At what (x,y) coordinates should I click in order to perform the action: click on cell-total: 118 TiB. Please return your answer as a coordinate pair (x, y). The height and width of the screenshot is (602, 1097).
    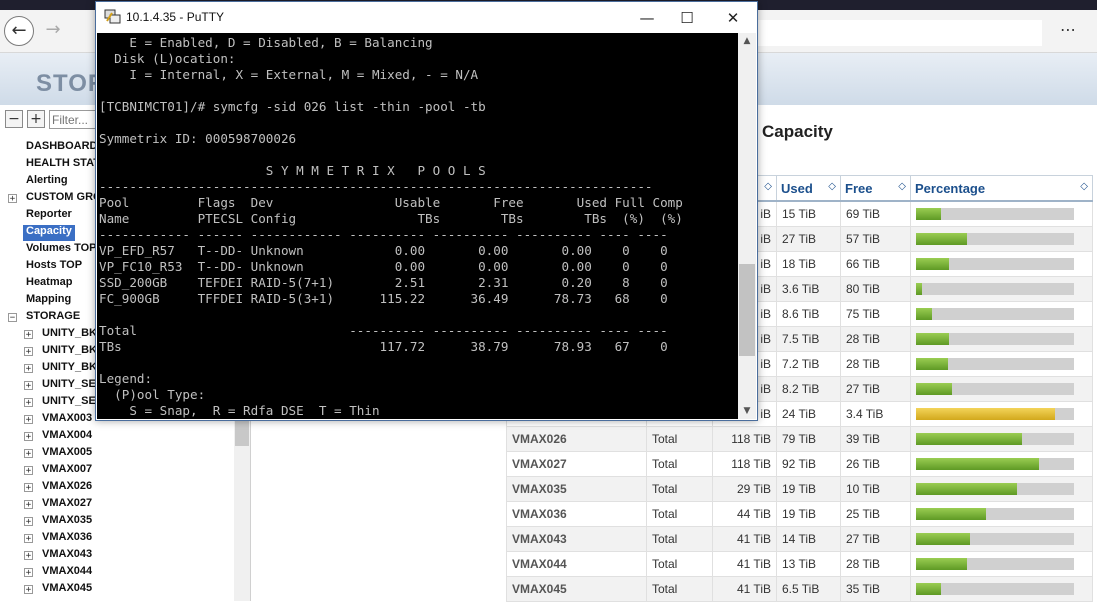
    Looking at the image, I should click on (744, 439).